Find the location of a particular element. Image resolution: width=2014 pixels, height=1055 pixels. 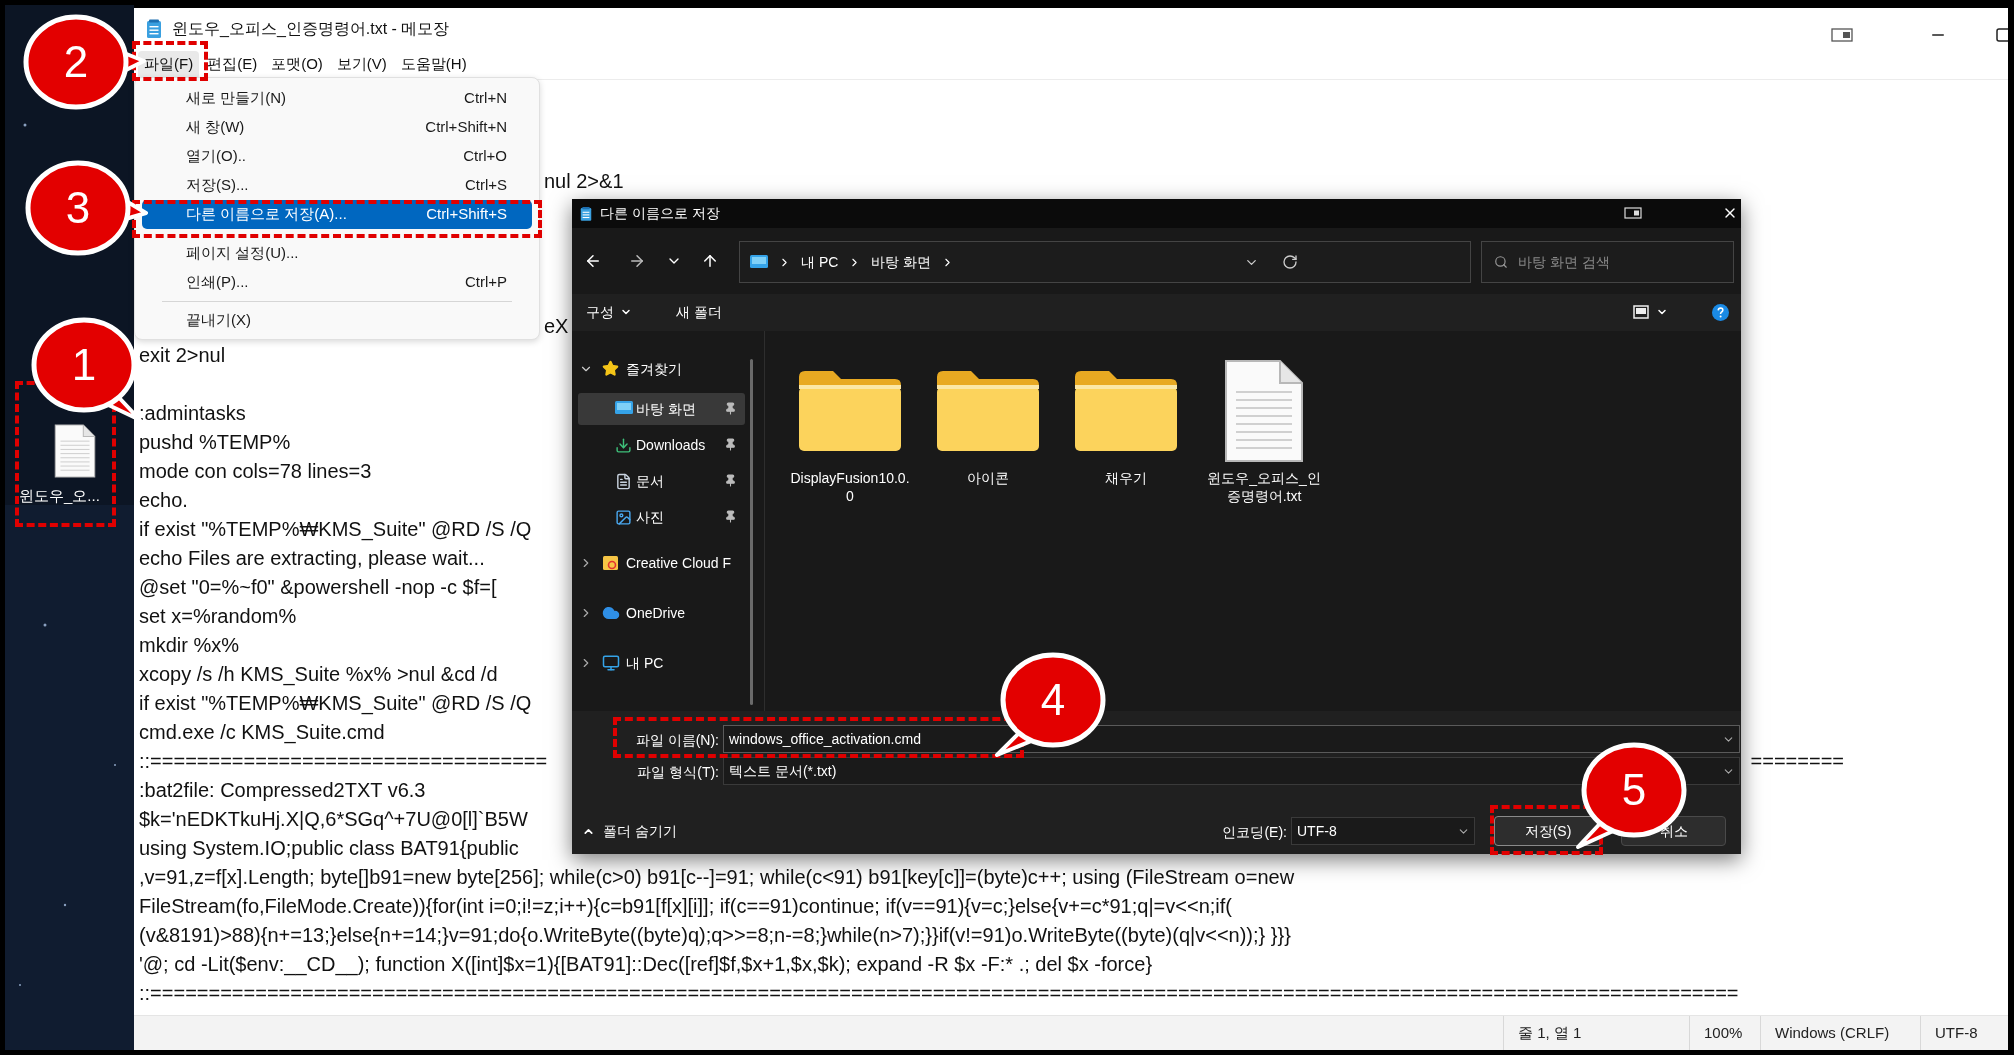

search-icon is located at coordinates (1501, 262).